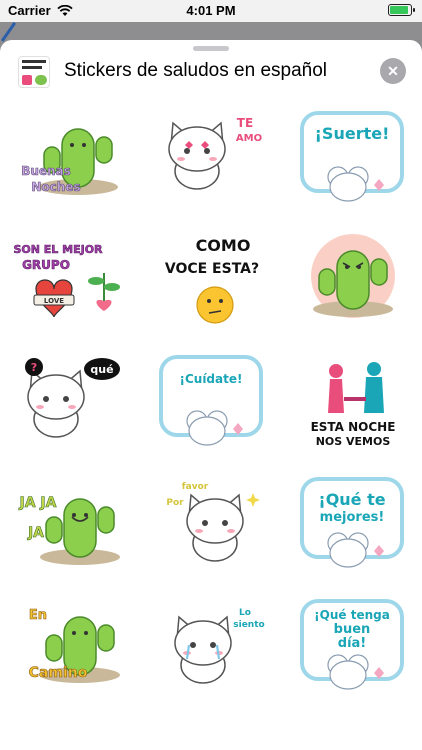  What do you see at coordinates (212, 269) in the screenshot?
I see `sticker-text: VOCE ESTA?` at bounding box center [212, 269].